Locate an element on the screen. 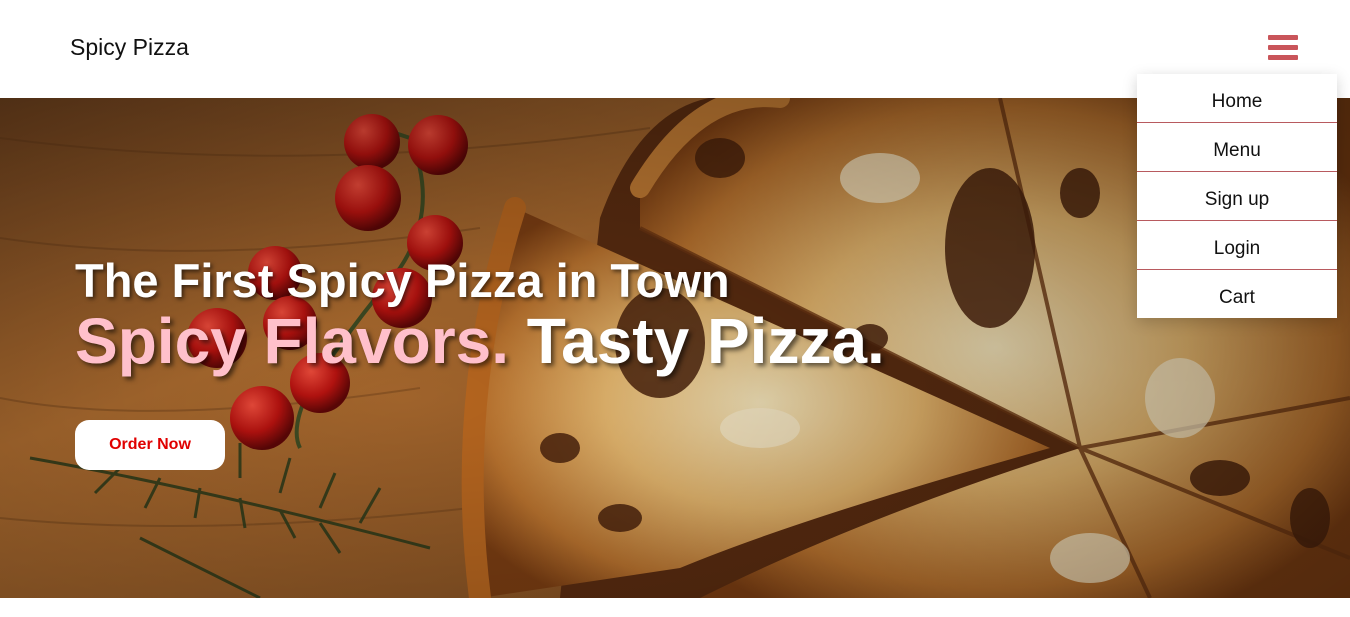 This screenshot has height=617, width=1350. nav-item-signup: Sign up is located at coordinates (1237, 196).